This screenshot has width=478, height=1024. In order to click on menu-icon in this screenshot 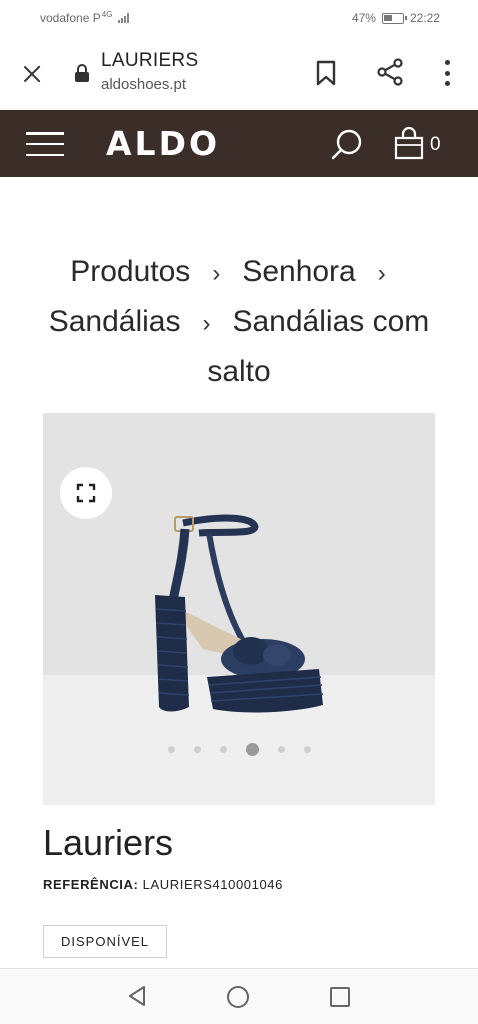, I will do `click(45, 144)`.